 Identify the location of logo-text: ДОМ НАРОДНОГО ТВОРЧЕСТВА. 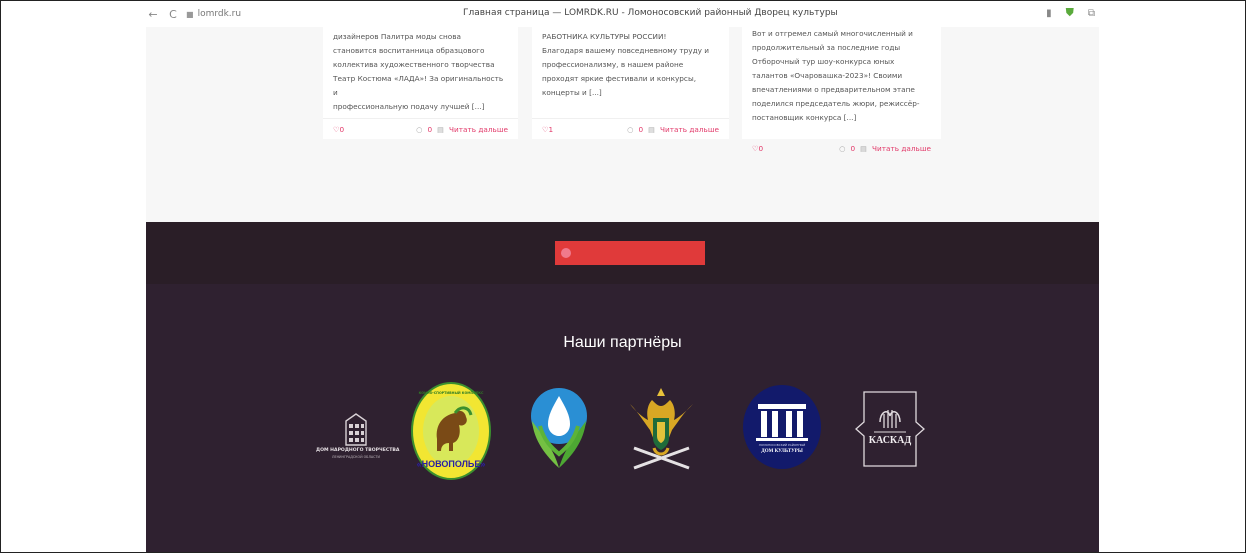
(358, 450).